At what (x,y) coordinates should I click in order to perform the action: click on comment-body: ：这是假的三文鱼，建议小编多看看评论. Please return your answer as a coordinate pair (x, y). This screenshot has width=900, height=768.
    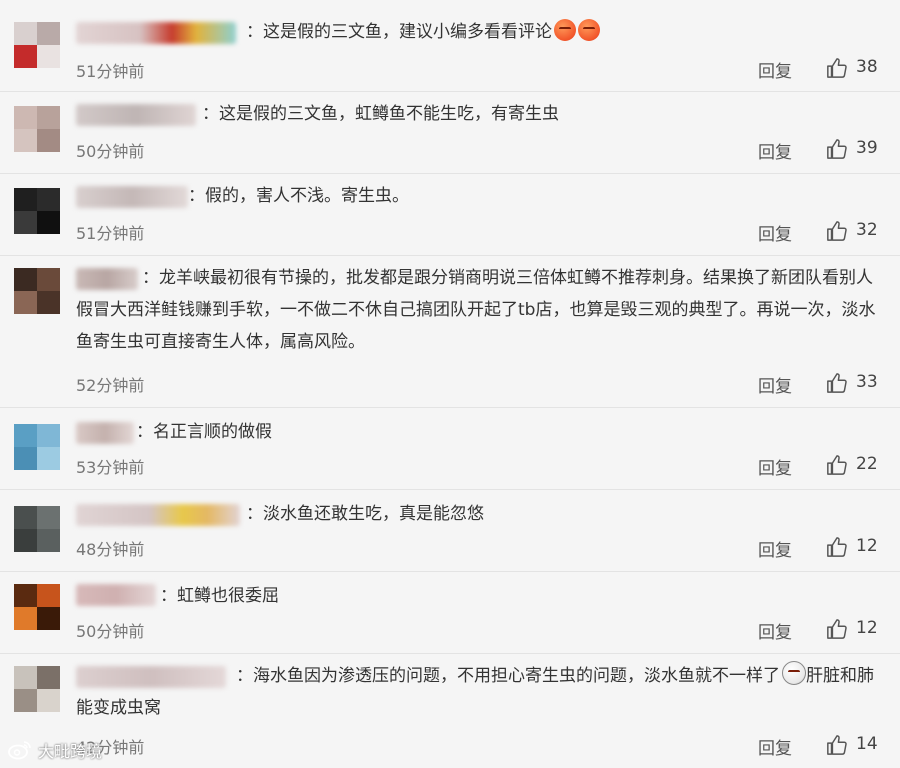
    Looking at the image, I should click on (399, 32).